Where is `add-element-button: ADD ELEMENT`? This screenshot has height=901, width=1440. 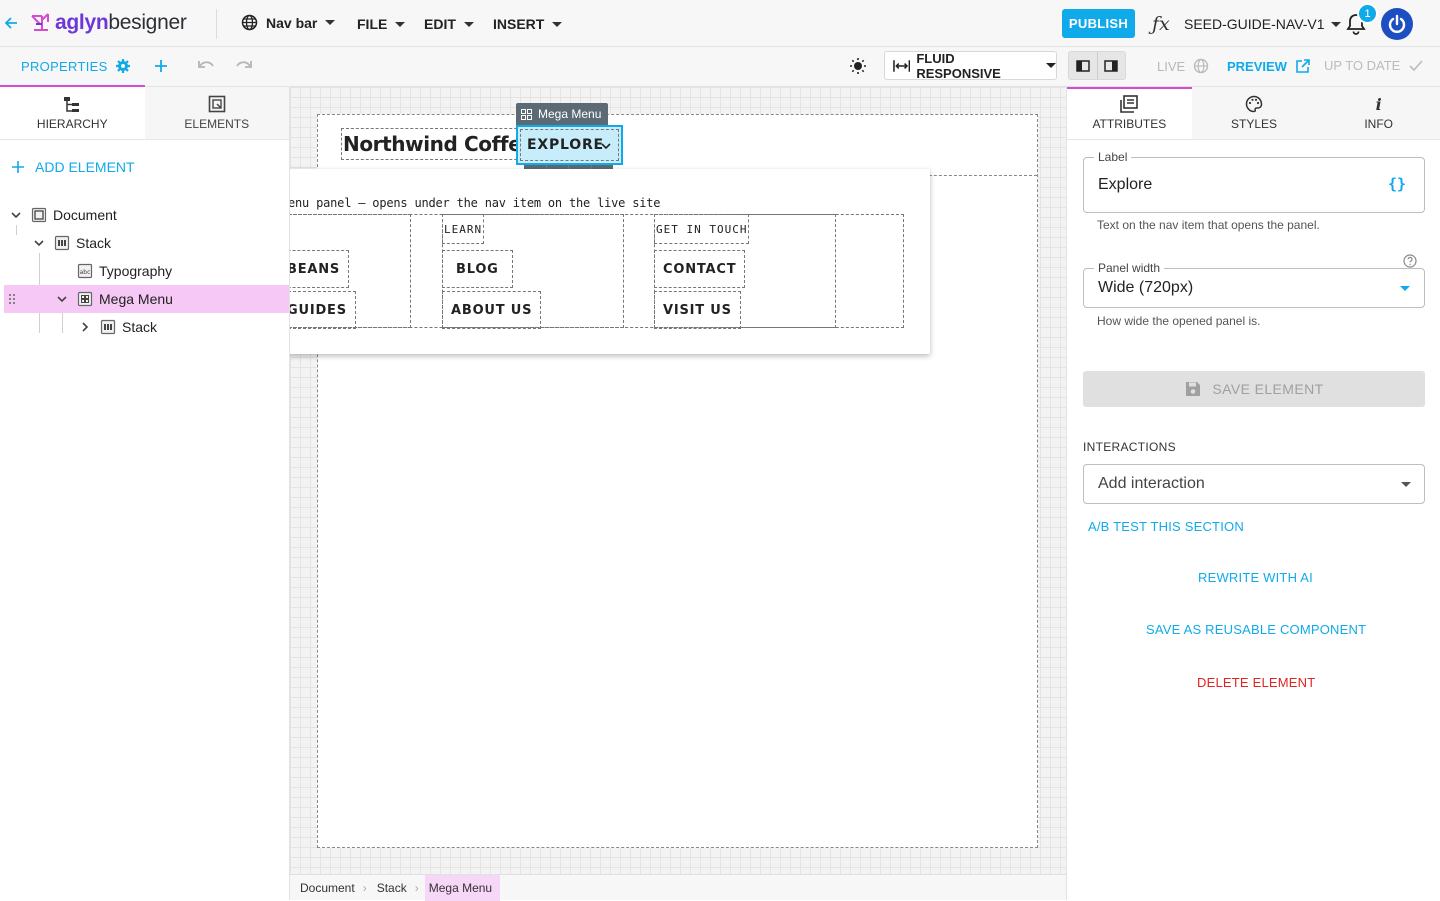
add-element-button: ADD ELEMENT is located at coordinates (73, 167).